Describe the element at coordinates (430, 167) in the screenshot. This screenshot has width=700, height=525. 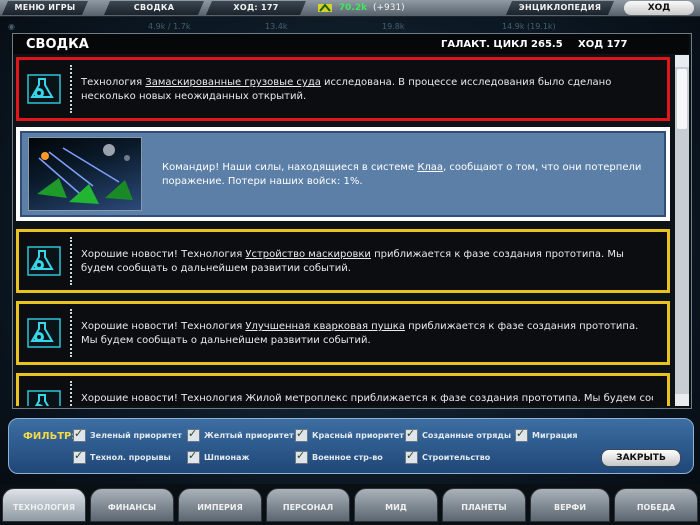
I see `system-link: Клаа` at that location.